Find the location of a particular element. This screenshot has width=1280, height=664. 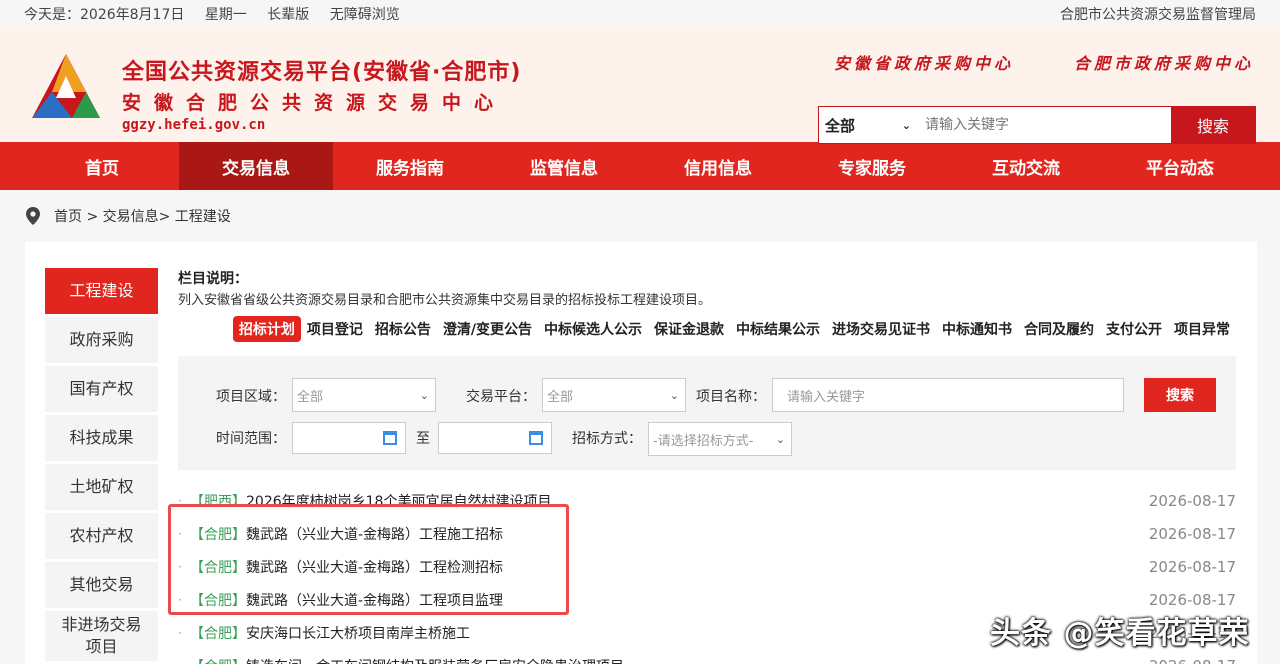

site-subtitle: 安徽合肥公共资源交易中心 is located at coordinates (314, 103).